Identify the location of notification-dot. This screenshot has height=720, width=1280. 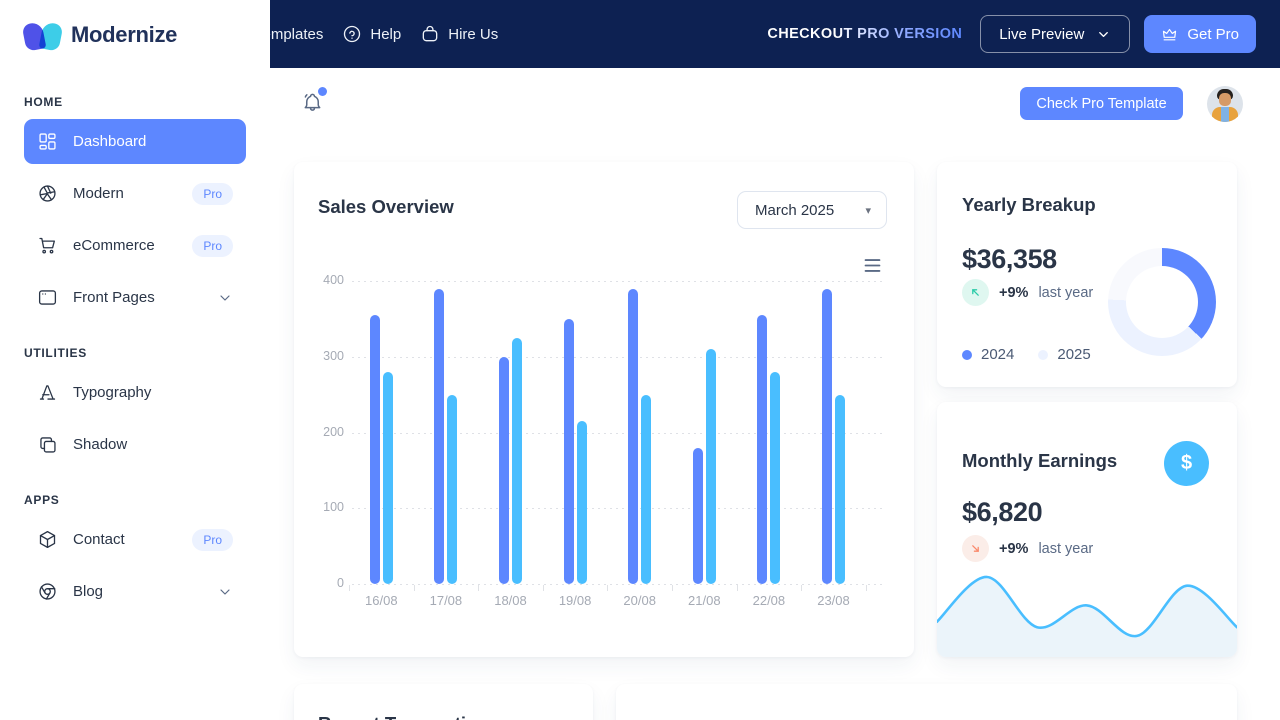
(322, 91).